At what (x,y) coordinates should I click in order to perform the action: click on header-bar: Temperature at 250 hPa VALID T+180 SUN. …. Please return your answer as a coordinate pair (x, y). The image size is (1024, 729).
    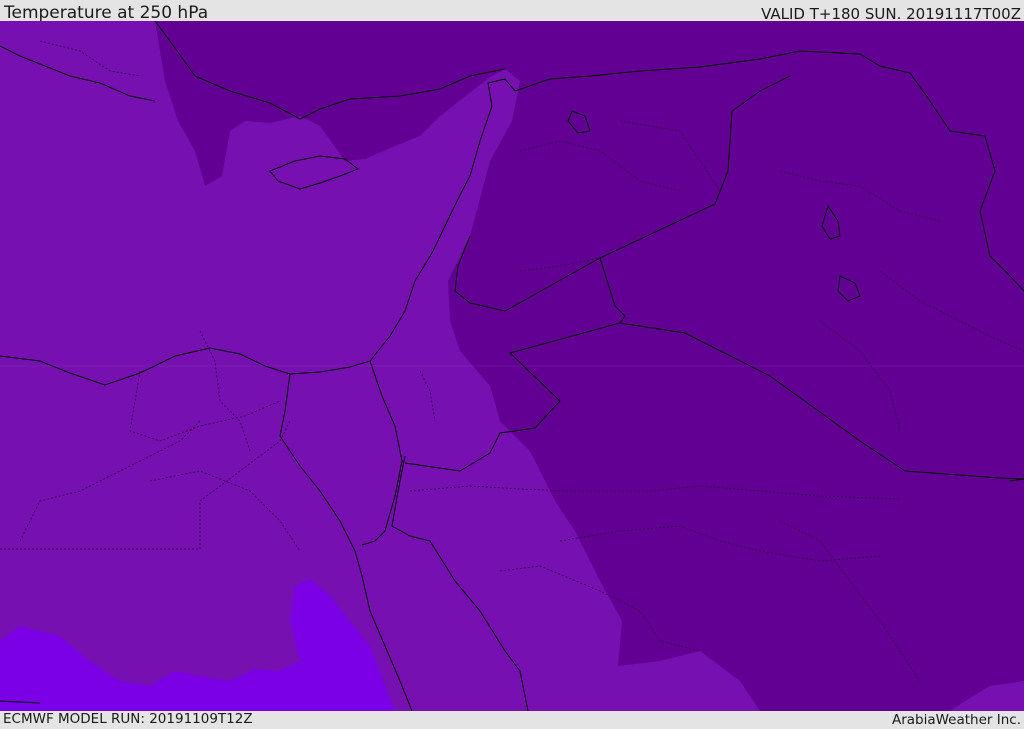
    Looking at the image, I should click on (512, 11).